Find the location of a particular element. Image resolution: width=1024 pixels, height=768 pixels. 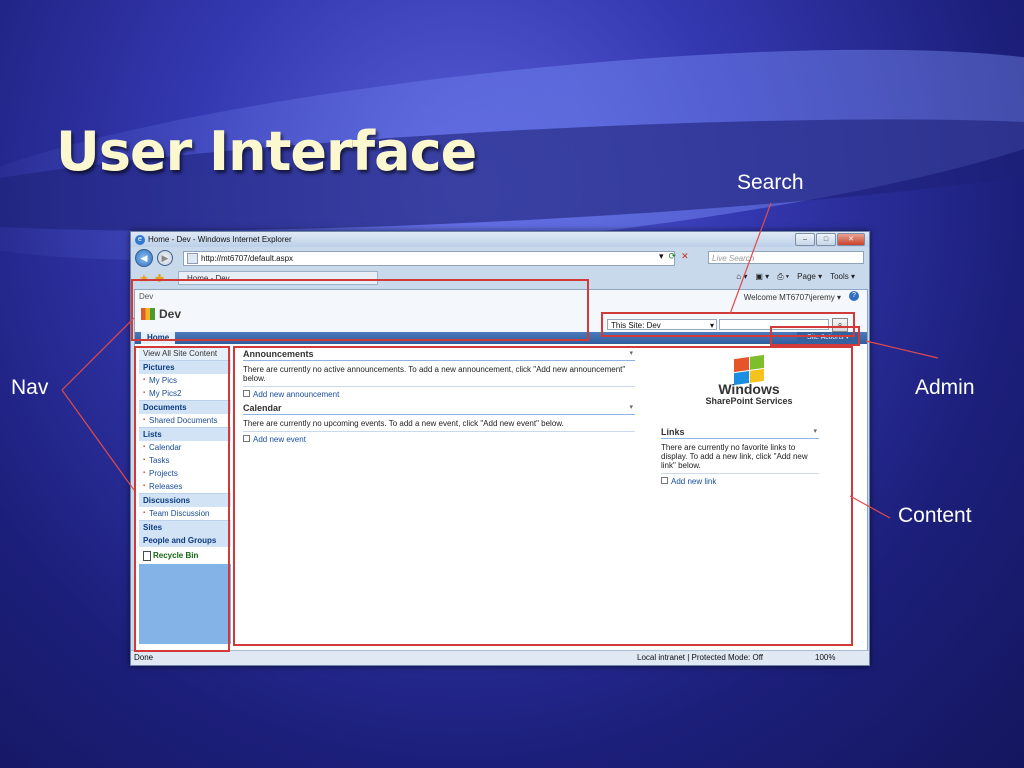

close-icon: ✕ is located at coordinates (851, 239).